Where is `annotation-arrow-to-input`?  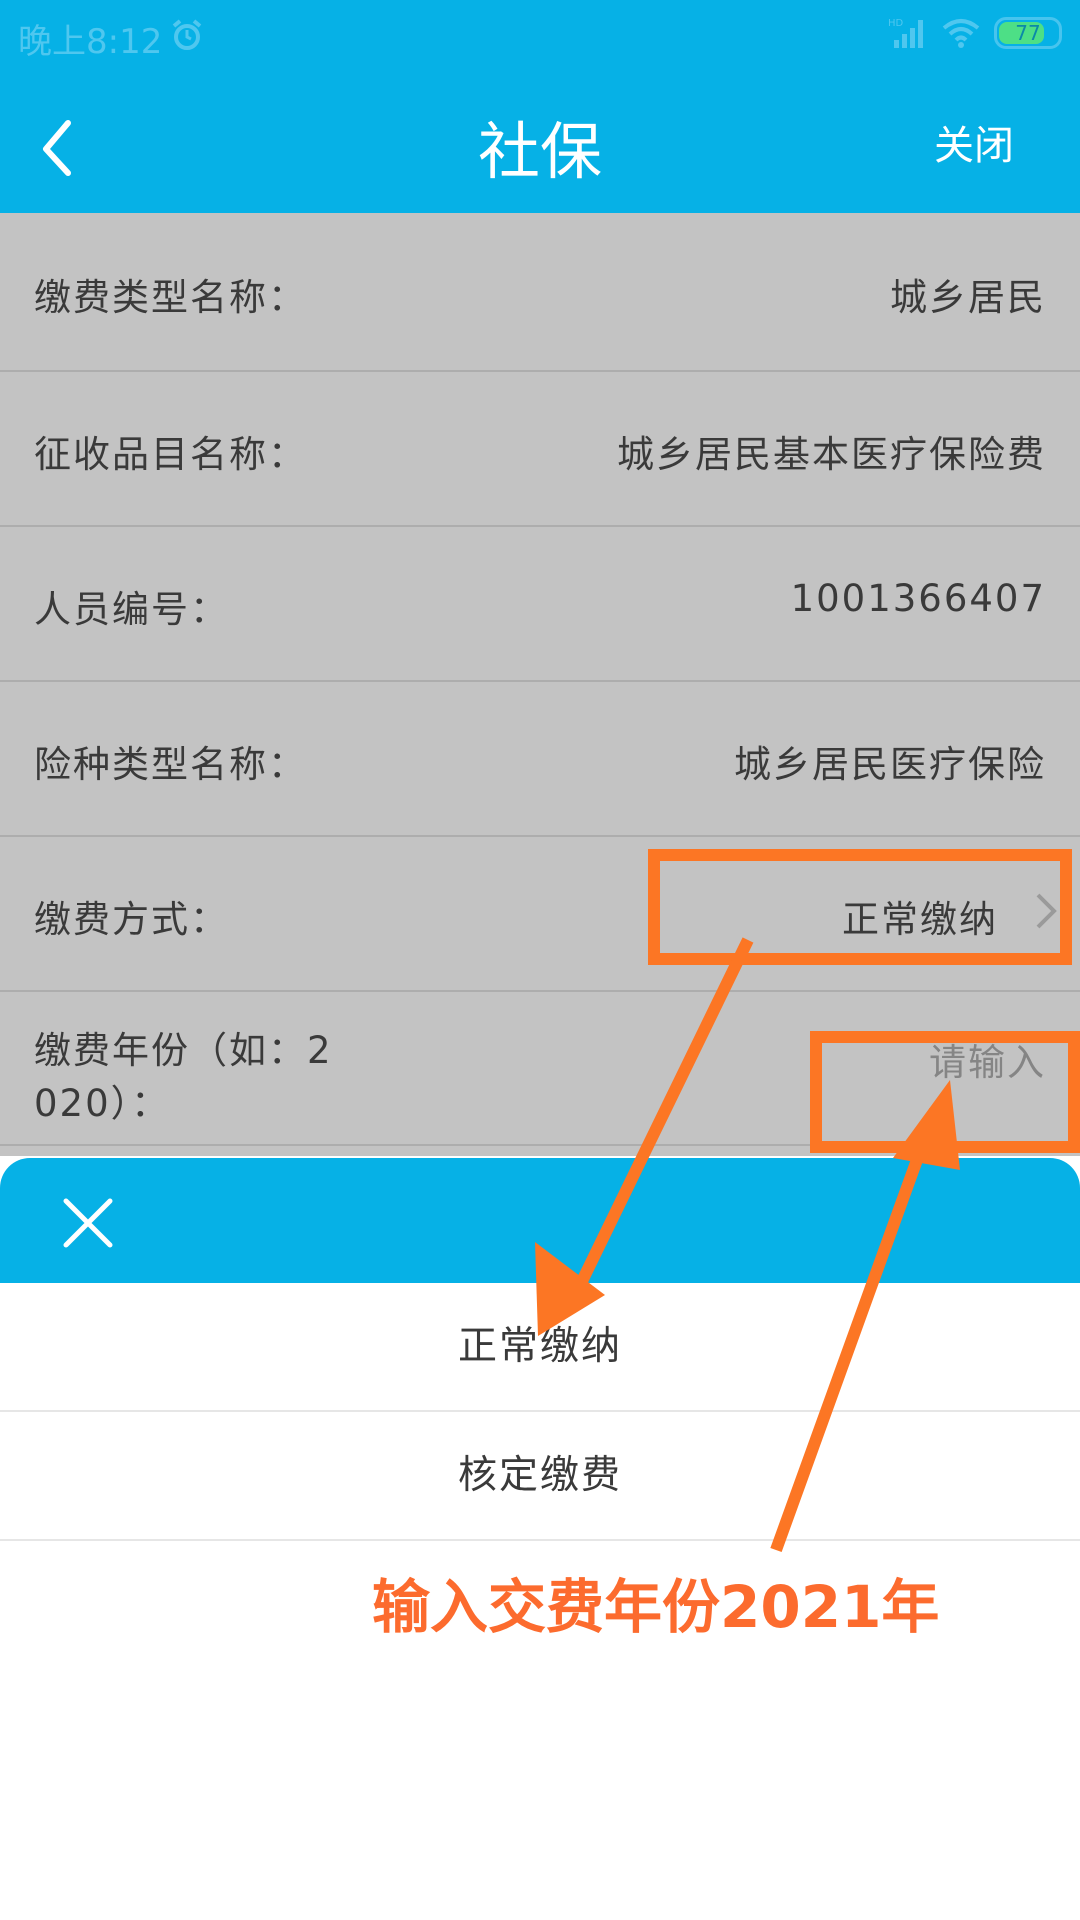 annotation-arrow-to-input is located at coordinates (855, 1330).